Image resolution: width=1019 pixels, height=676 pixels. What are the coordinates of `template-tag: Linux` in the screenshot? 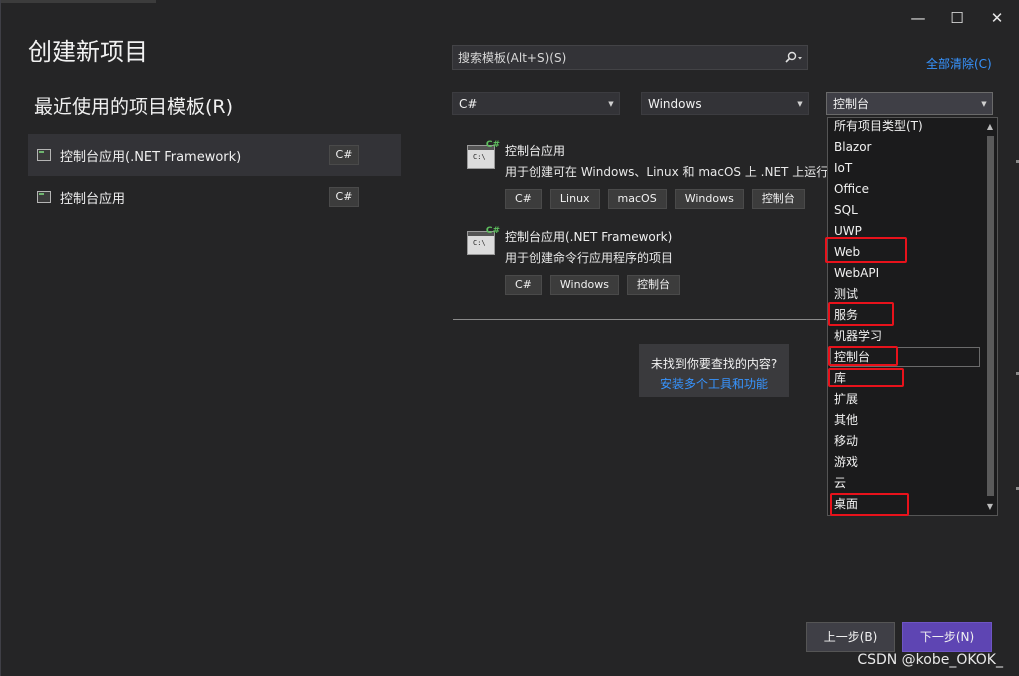 It's located at (574, 199).